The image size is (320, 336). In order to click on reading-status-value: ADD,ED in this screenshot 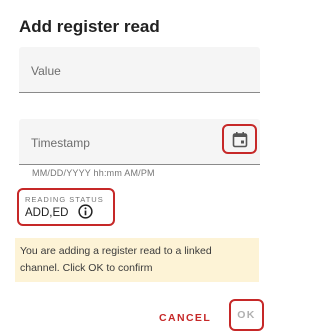, I will do `click(47, 213)`.